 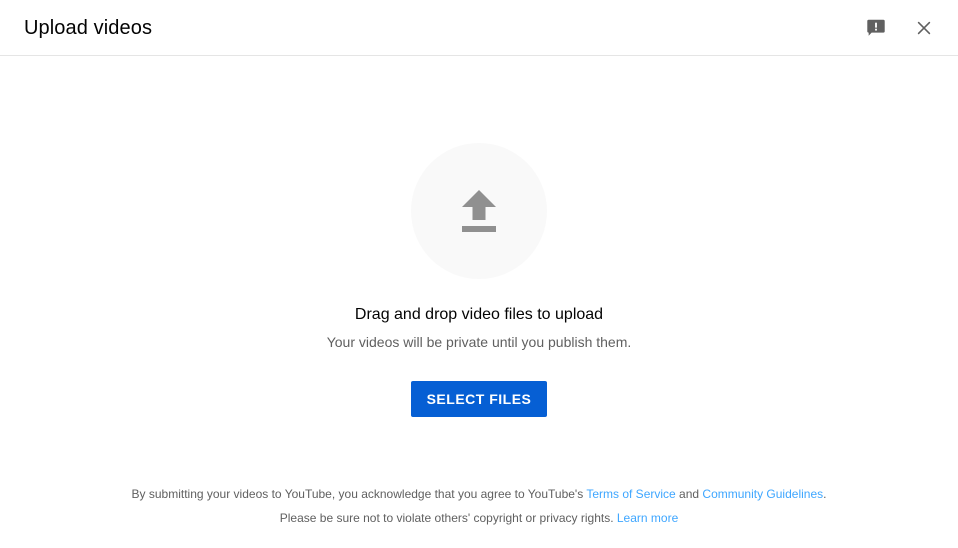 I want to click on upload-icon-circle, so click(x=479, y=211).